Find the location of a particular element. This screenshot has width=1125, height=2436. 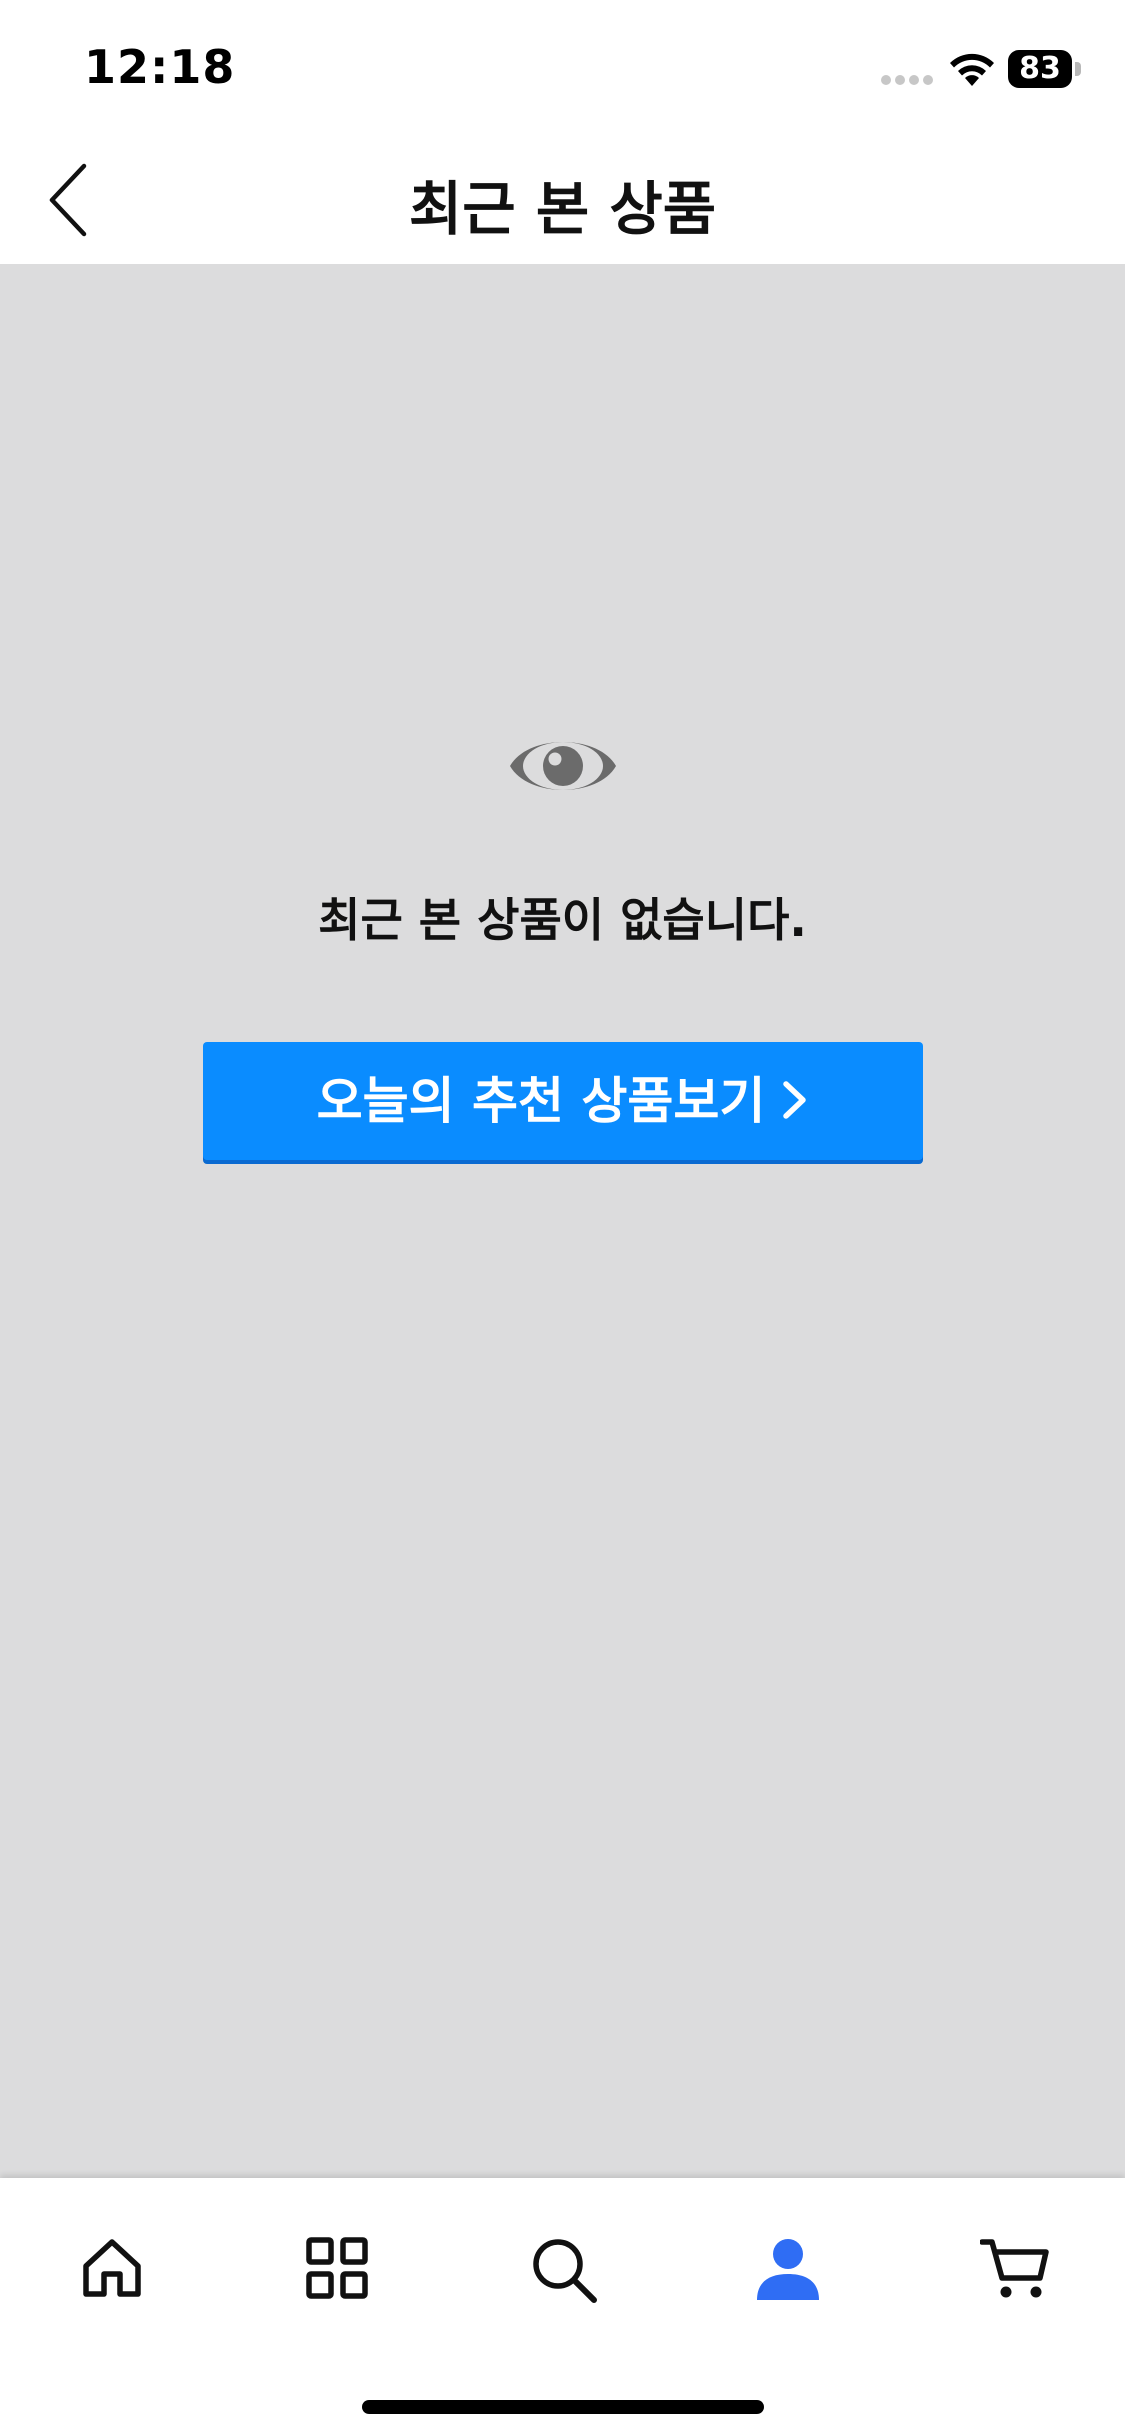

tab-categories is located at coordinates (337, 2273).